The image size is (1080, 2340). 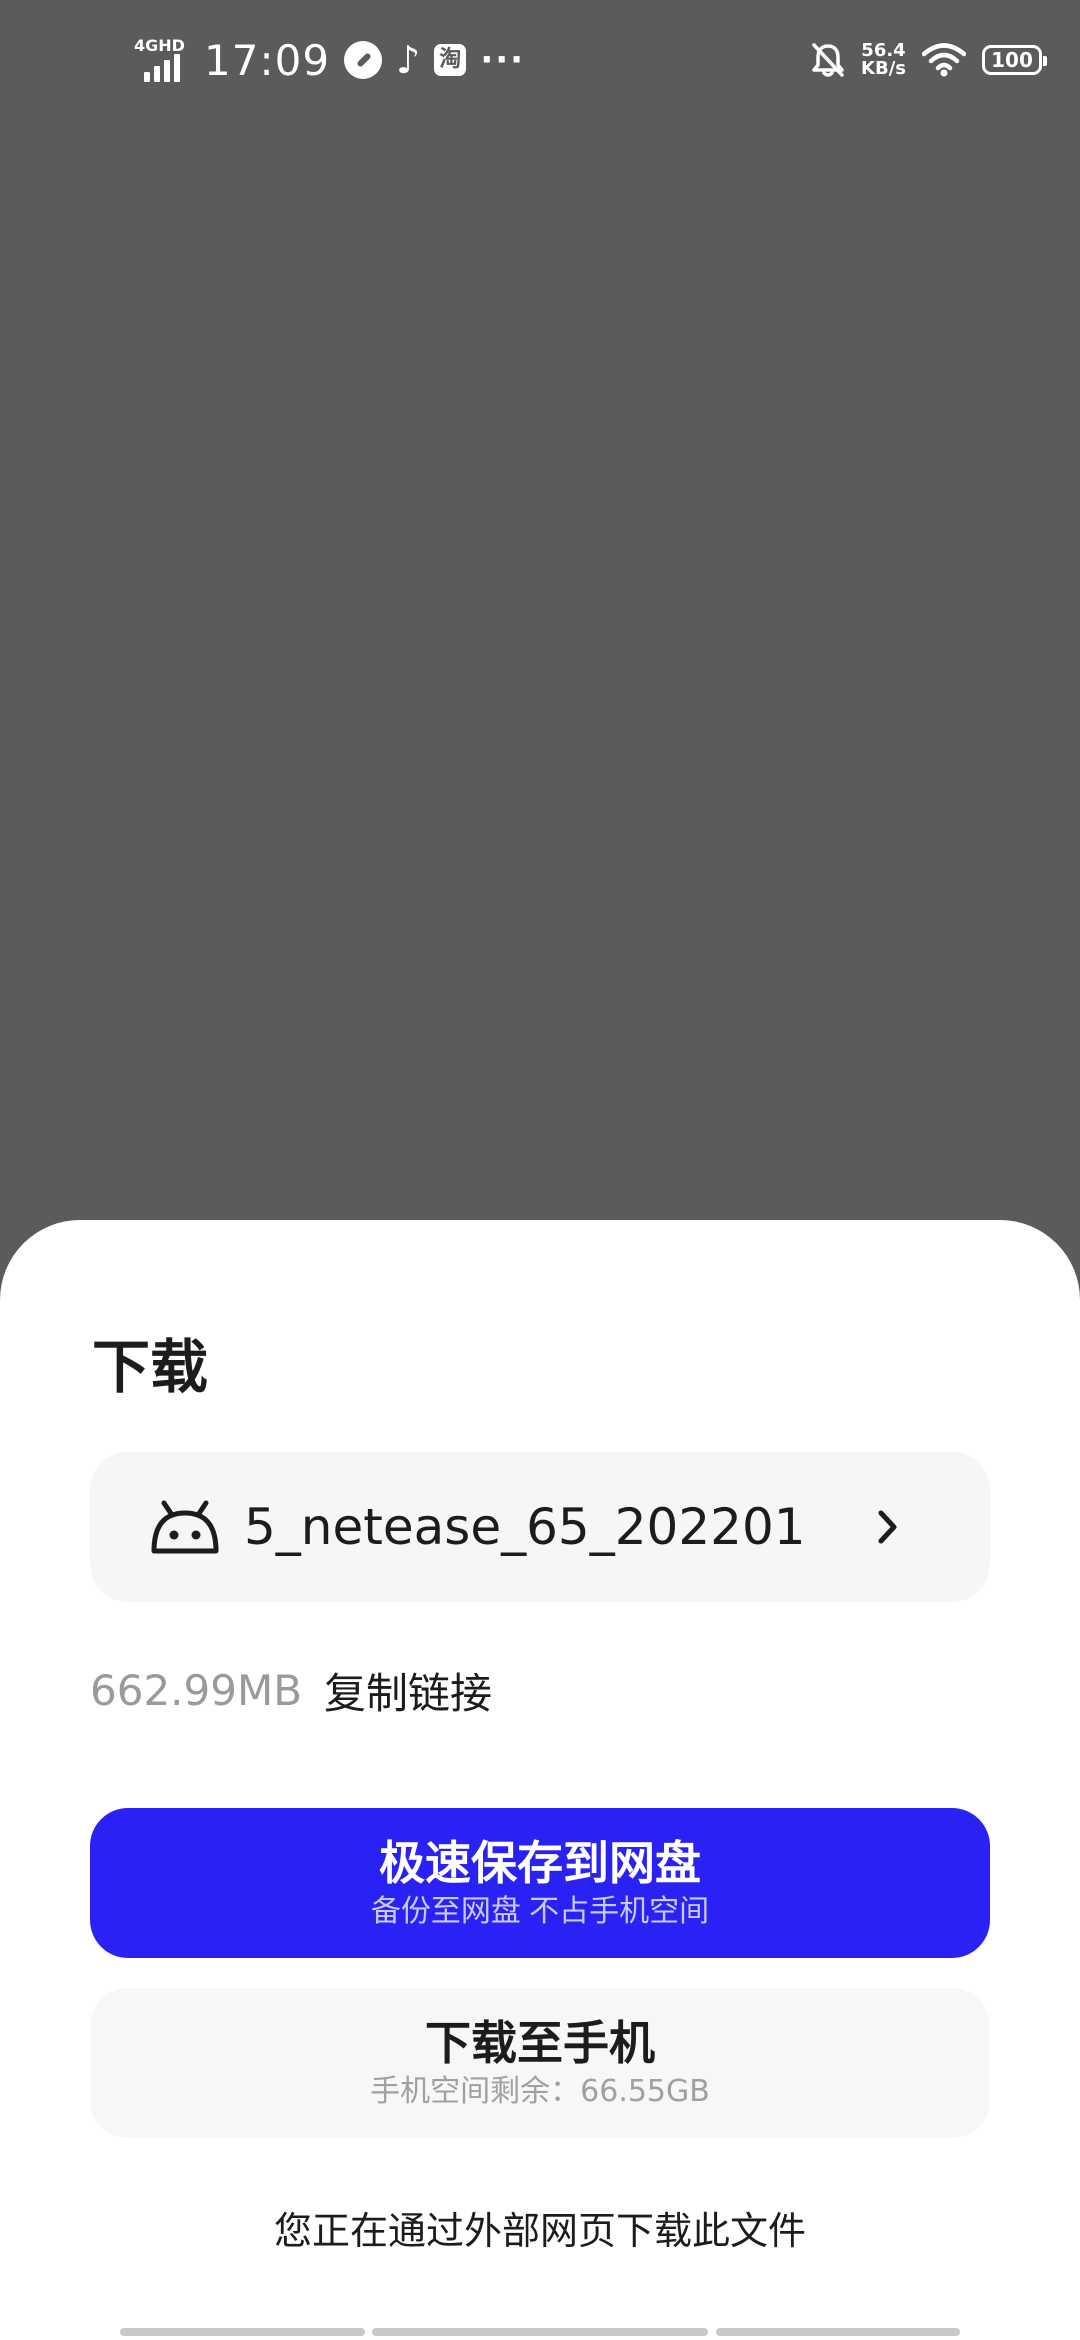 I want to click on save-to-cloud-sublabel: 备份至网盘 不占手机空间, so click(x=540, y=1911).